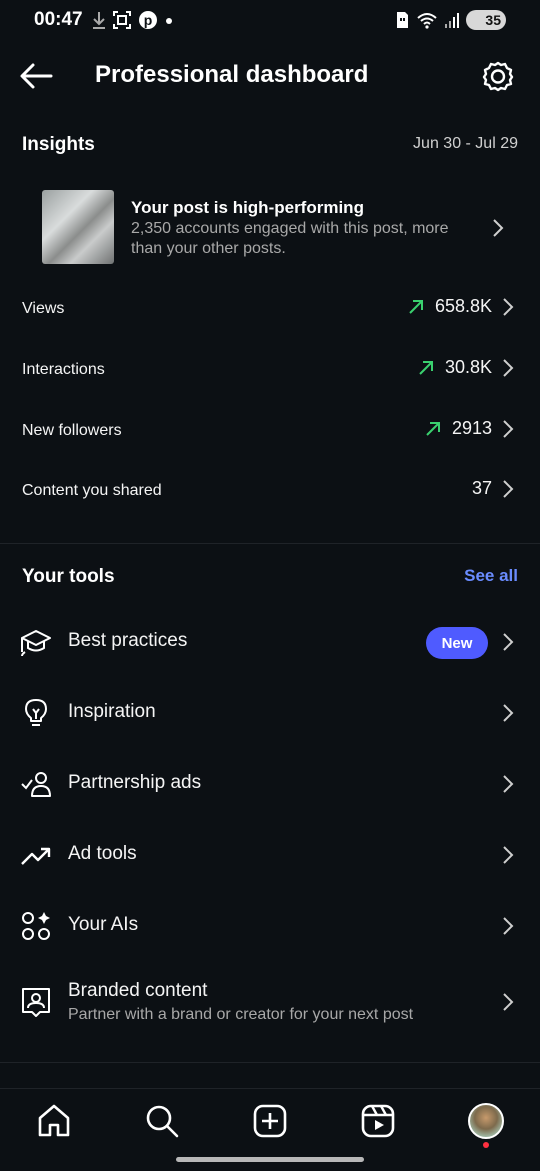  I want to click on tool-label: Best practices, so click(128, 640).